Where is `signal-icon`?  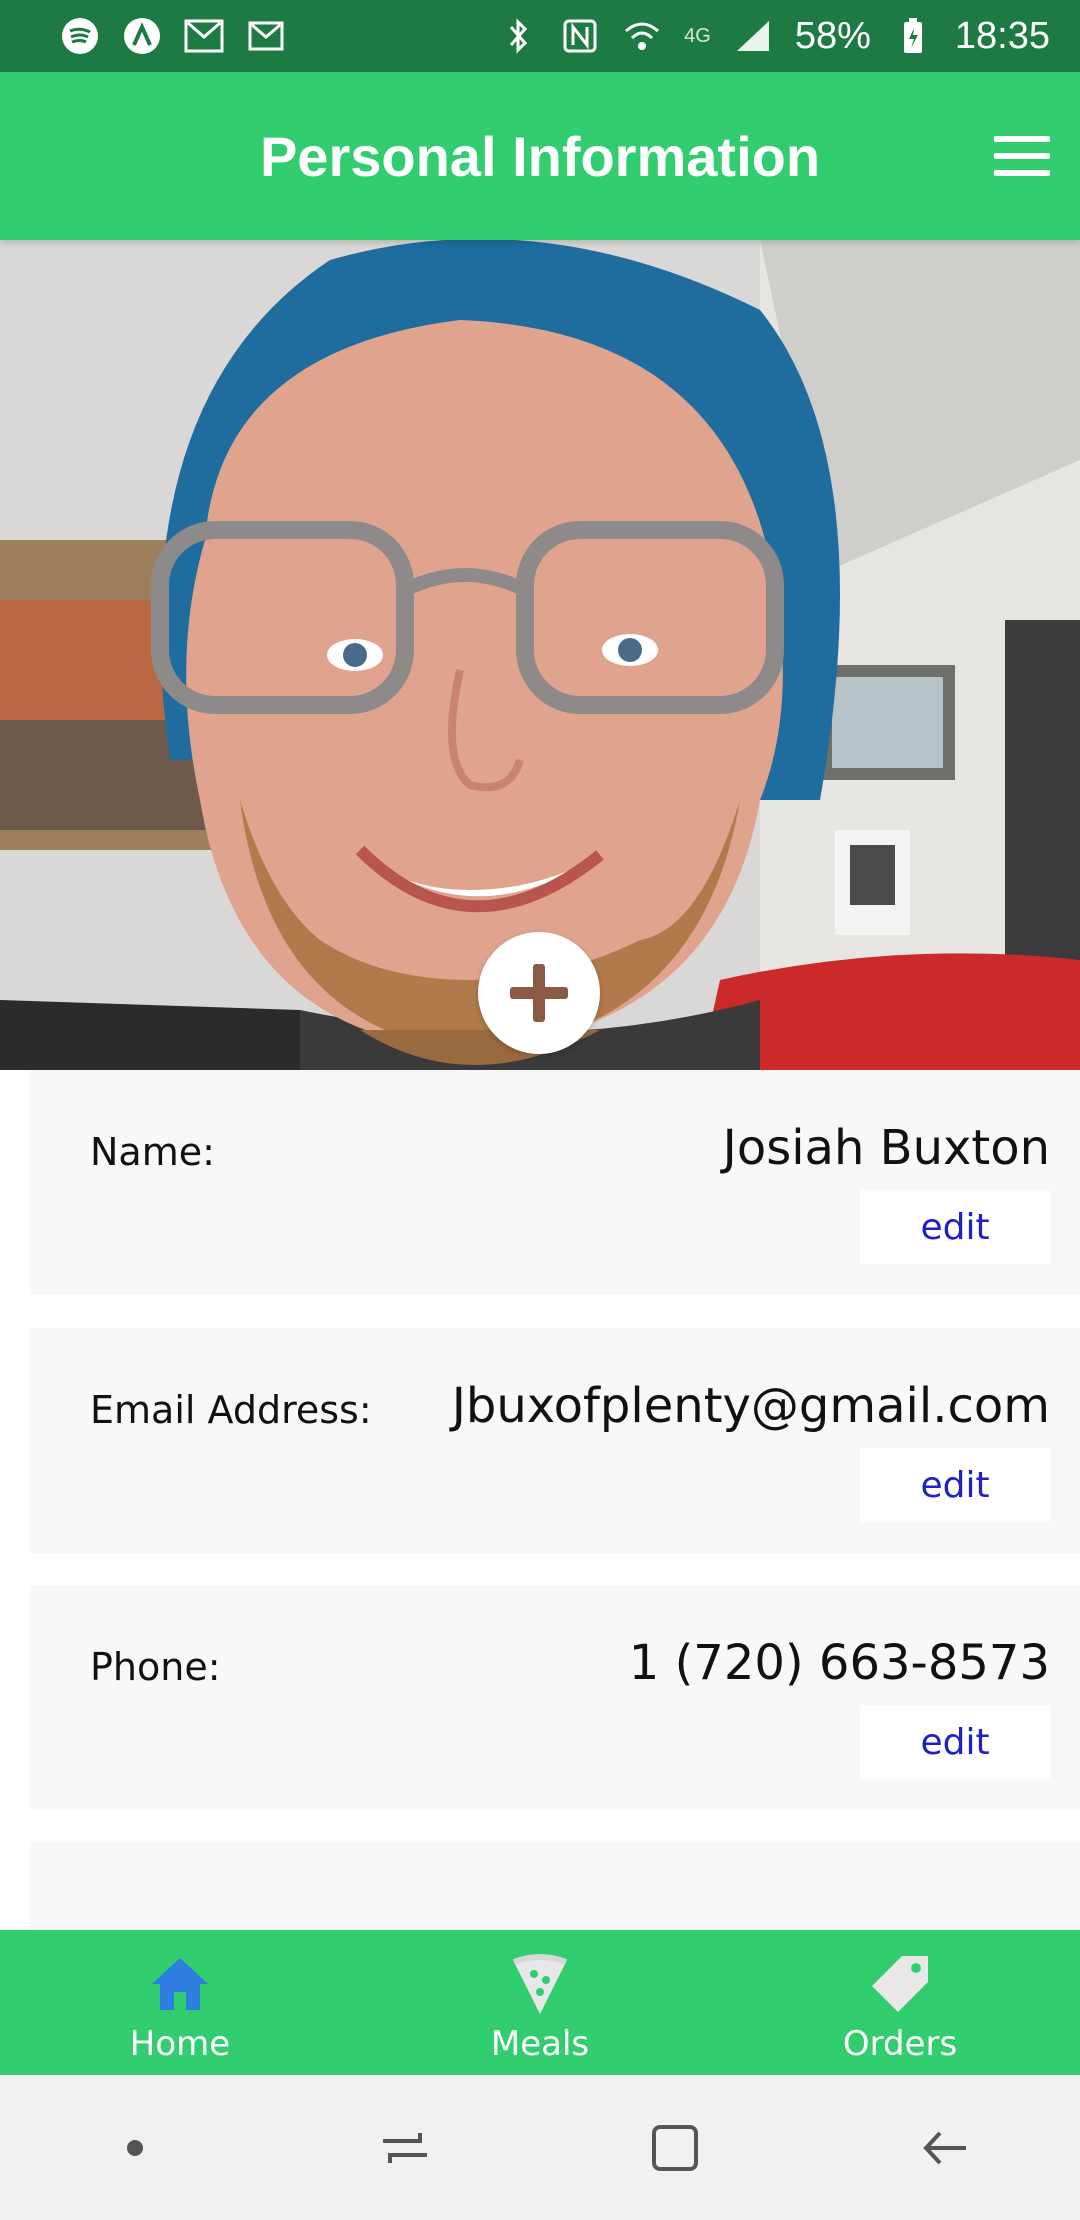
signal-icon is located at coordinates (753, 36).